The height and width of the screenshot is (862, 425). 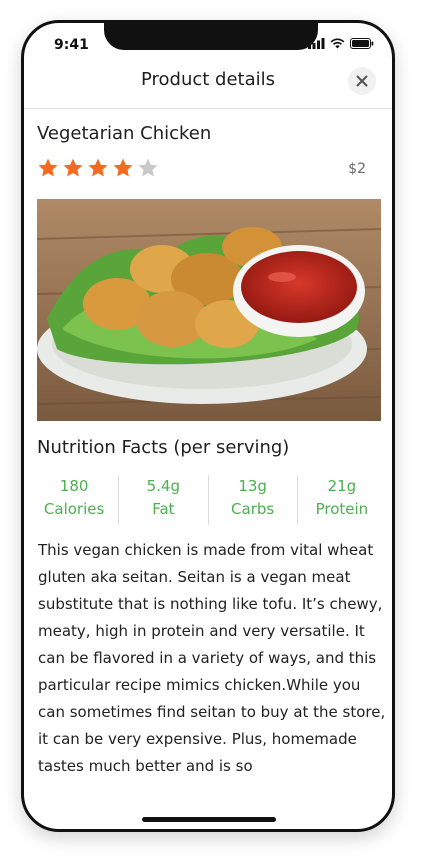 I want to click on home-indicator, so click(x=209, y=819).